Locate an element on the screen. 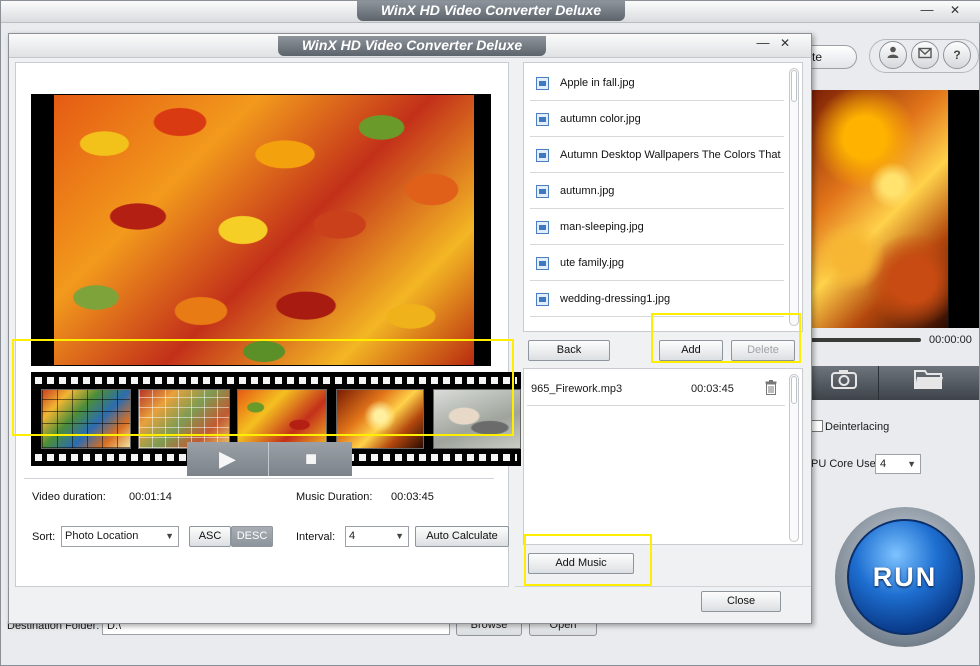  video-duration-label: Video duration: is located at coordinates (69, 497).